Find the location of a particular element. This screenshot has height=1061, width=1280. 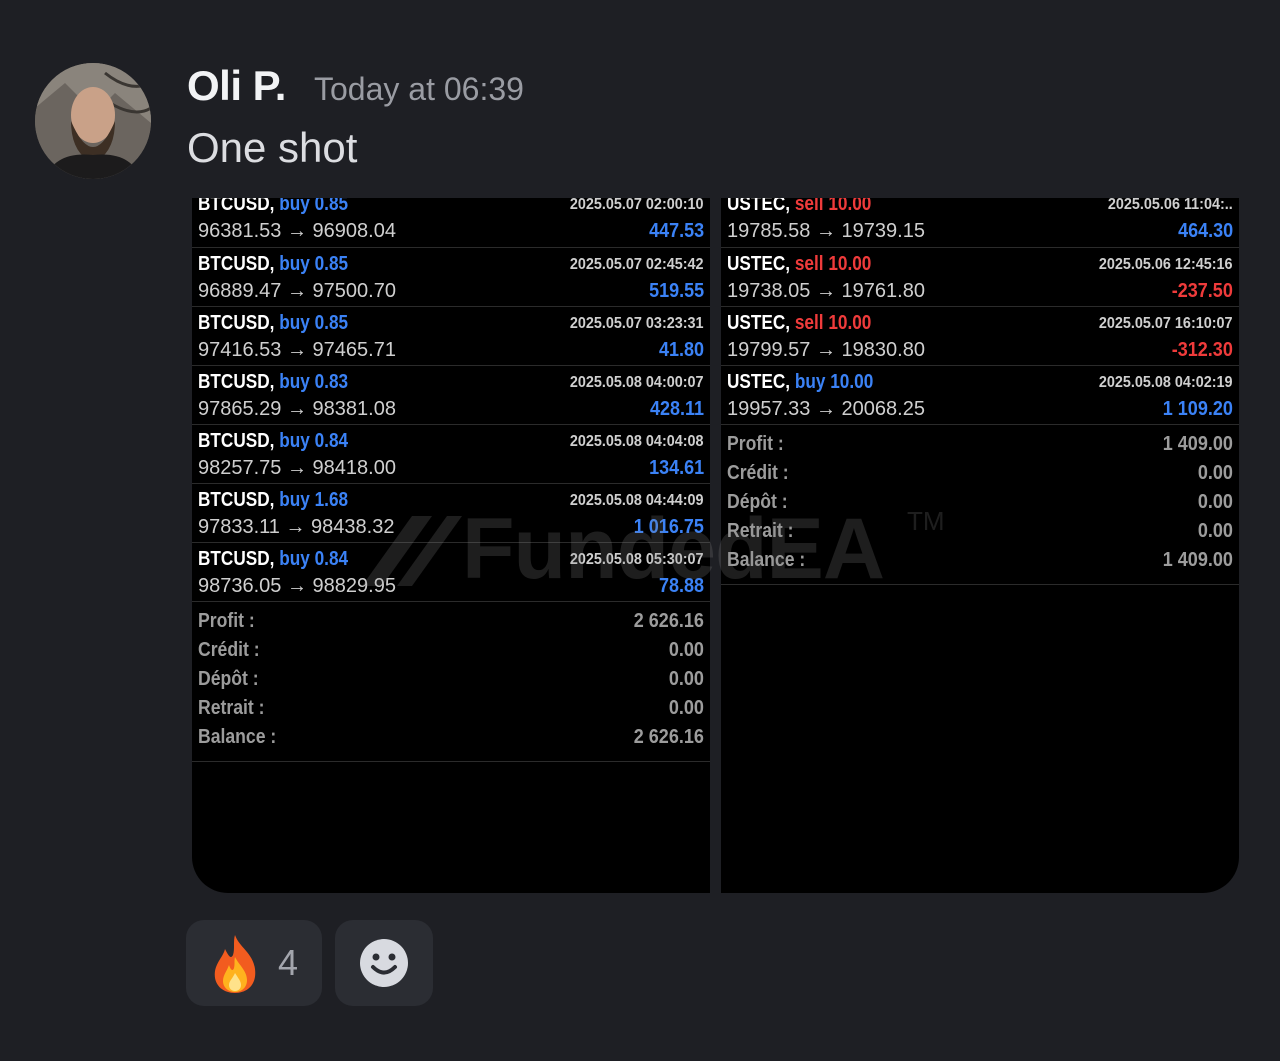

trade-prices: 19799.57 → 19830.80 is located at coordinates (826, 350).